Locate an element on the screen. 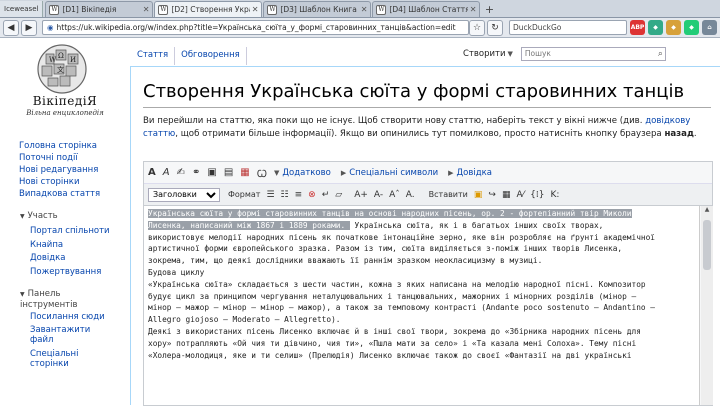  template-icon: ▦ is located at coordinates (244, 172).